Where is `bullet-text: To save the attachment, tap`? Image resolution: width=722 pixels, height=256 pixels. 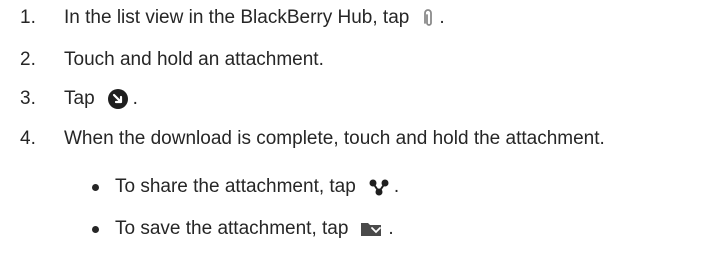 bullet-text: To save the attachment, tap is located at coordinates (232, 228).